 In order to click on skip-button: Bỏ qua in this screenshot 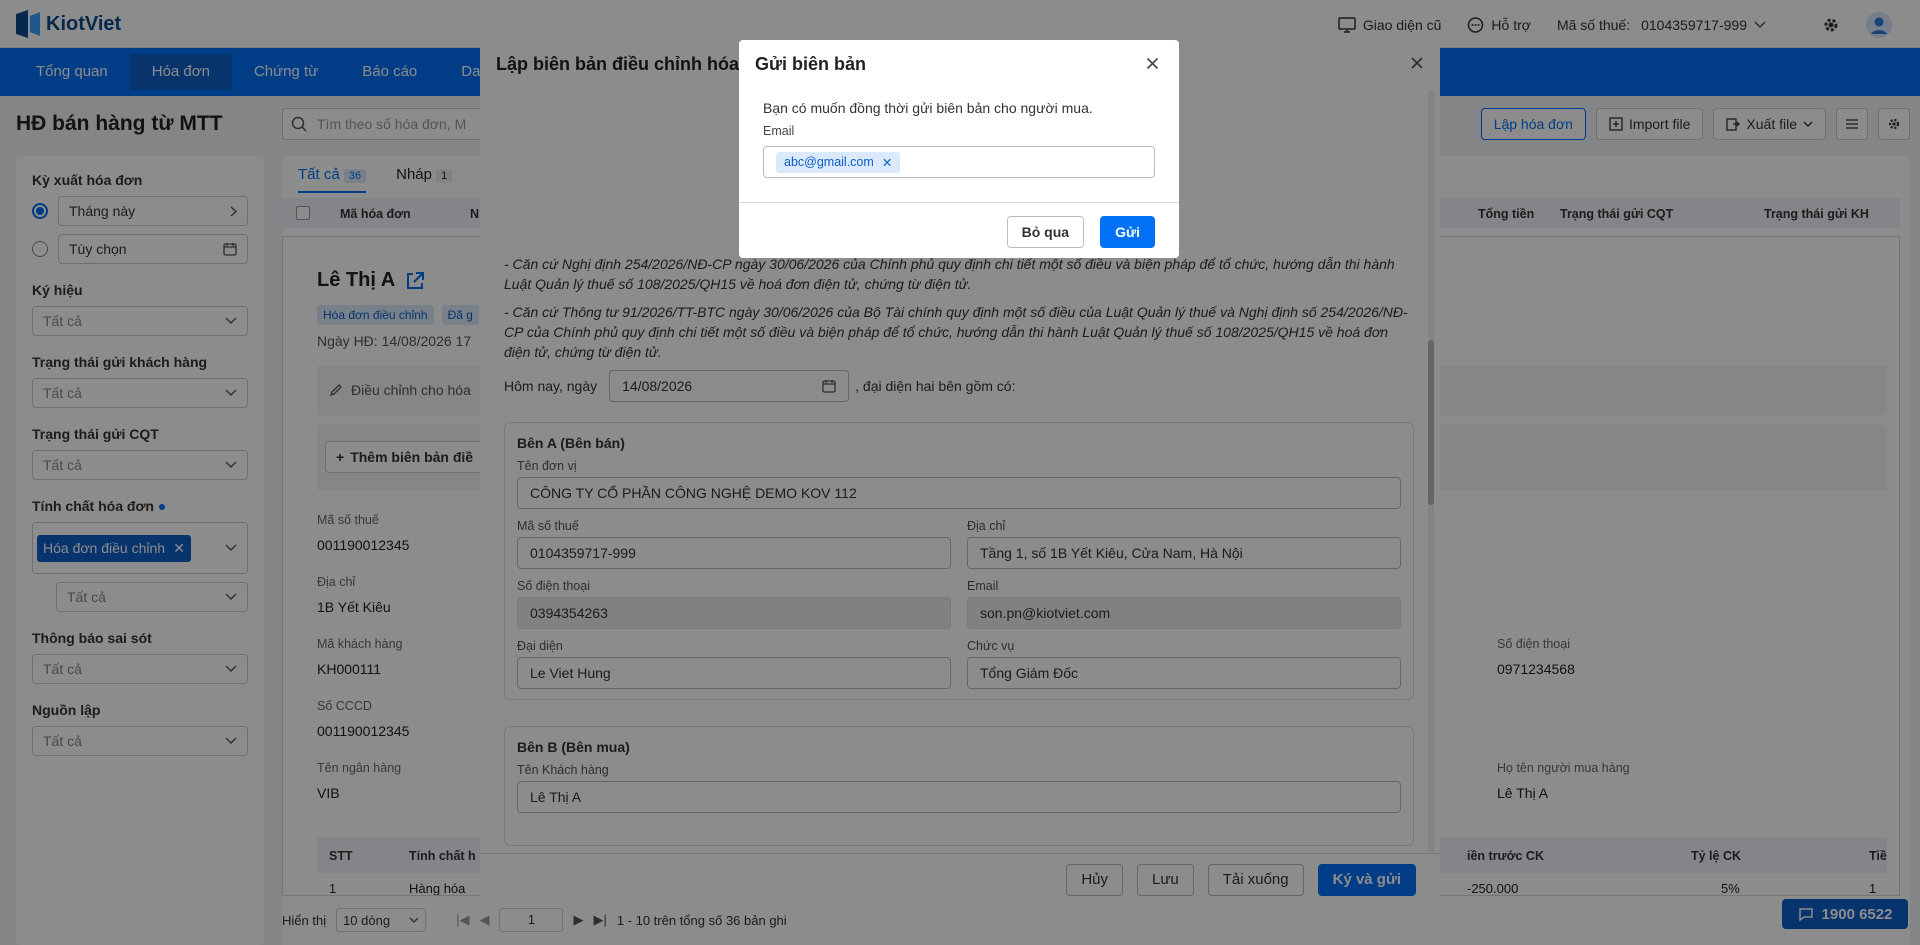, I will do `click(1045, 232)`.